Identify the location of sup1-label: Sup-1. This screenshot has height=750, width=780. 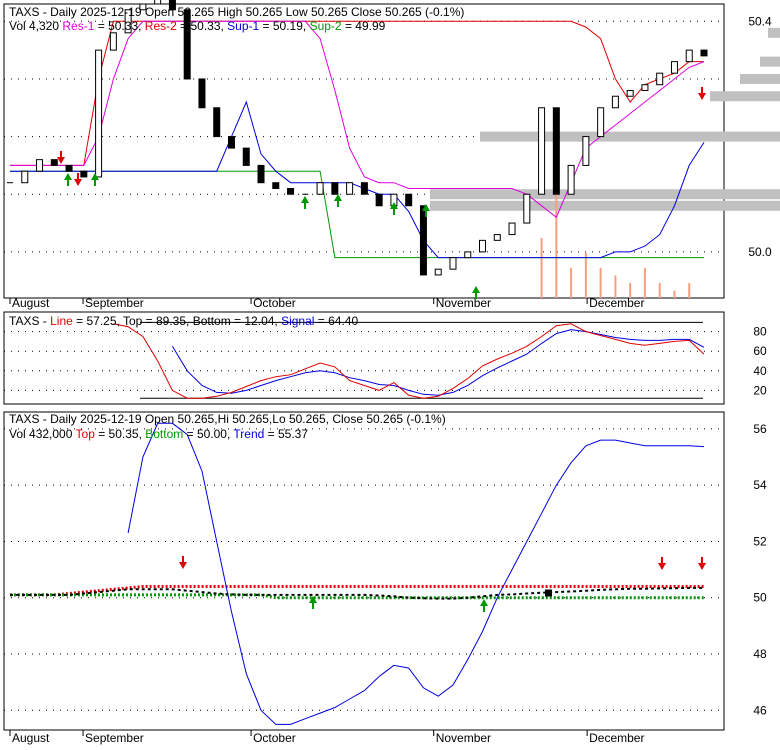
(243, 26).